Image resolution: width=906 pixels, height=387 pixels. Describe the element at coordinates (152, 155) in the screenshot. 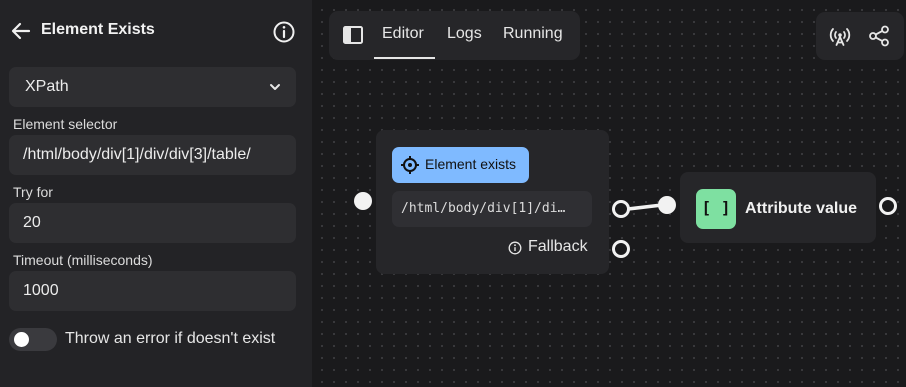

I see `element-selector-input: /html/body/div[1]/div/div[3]/table/` at that location.